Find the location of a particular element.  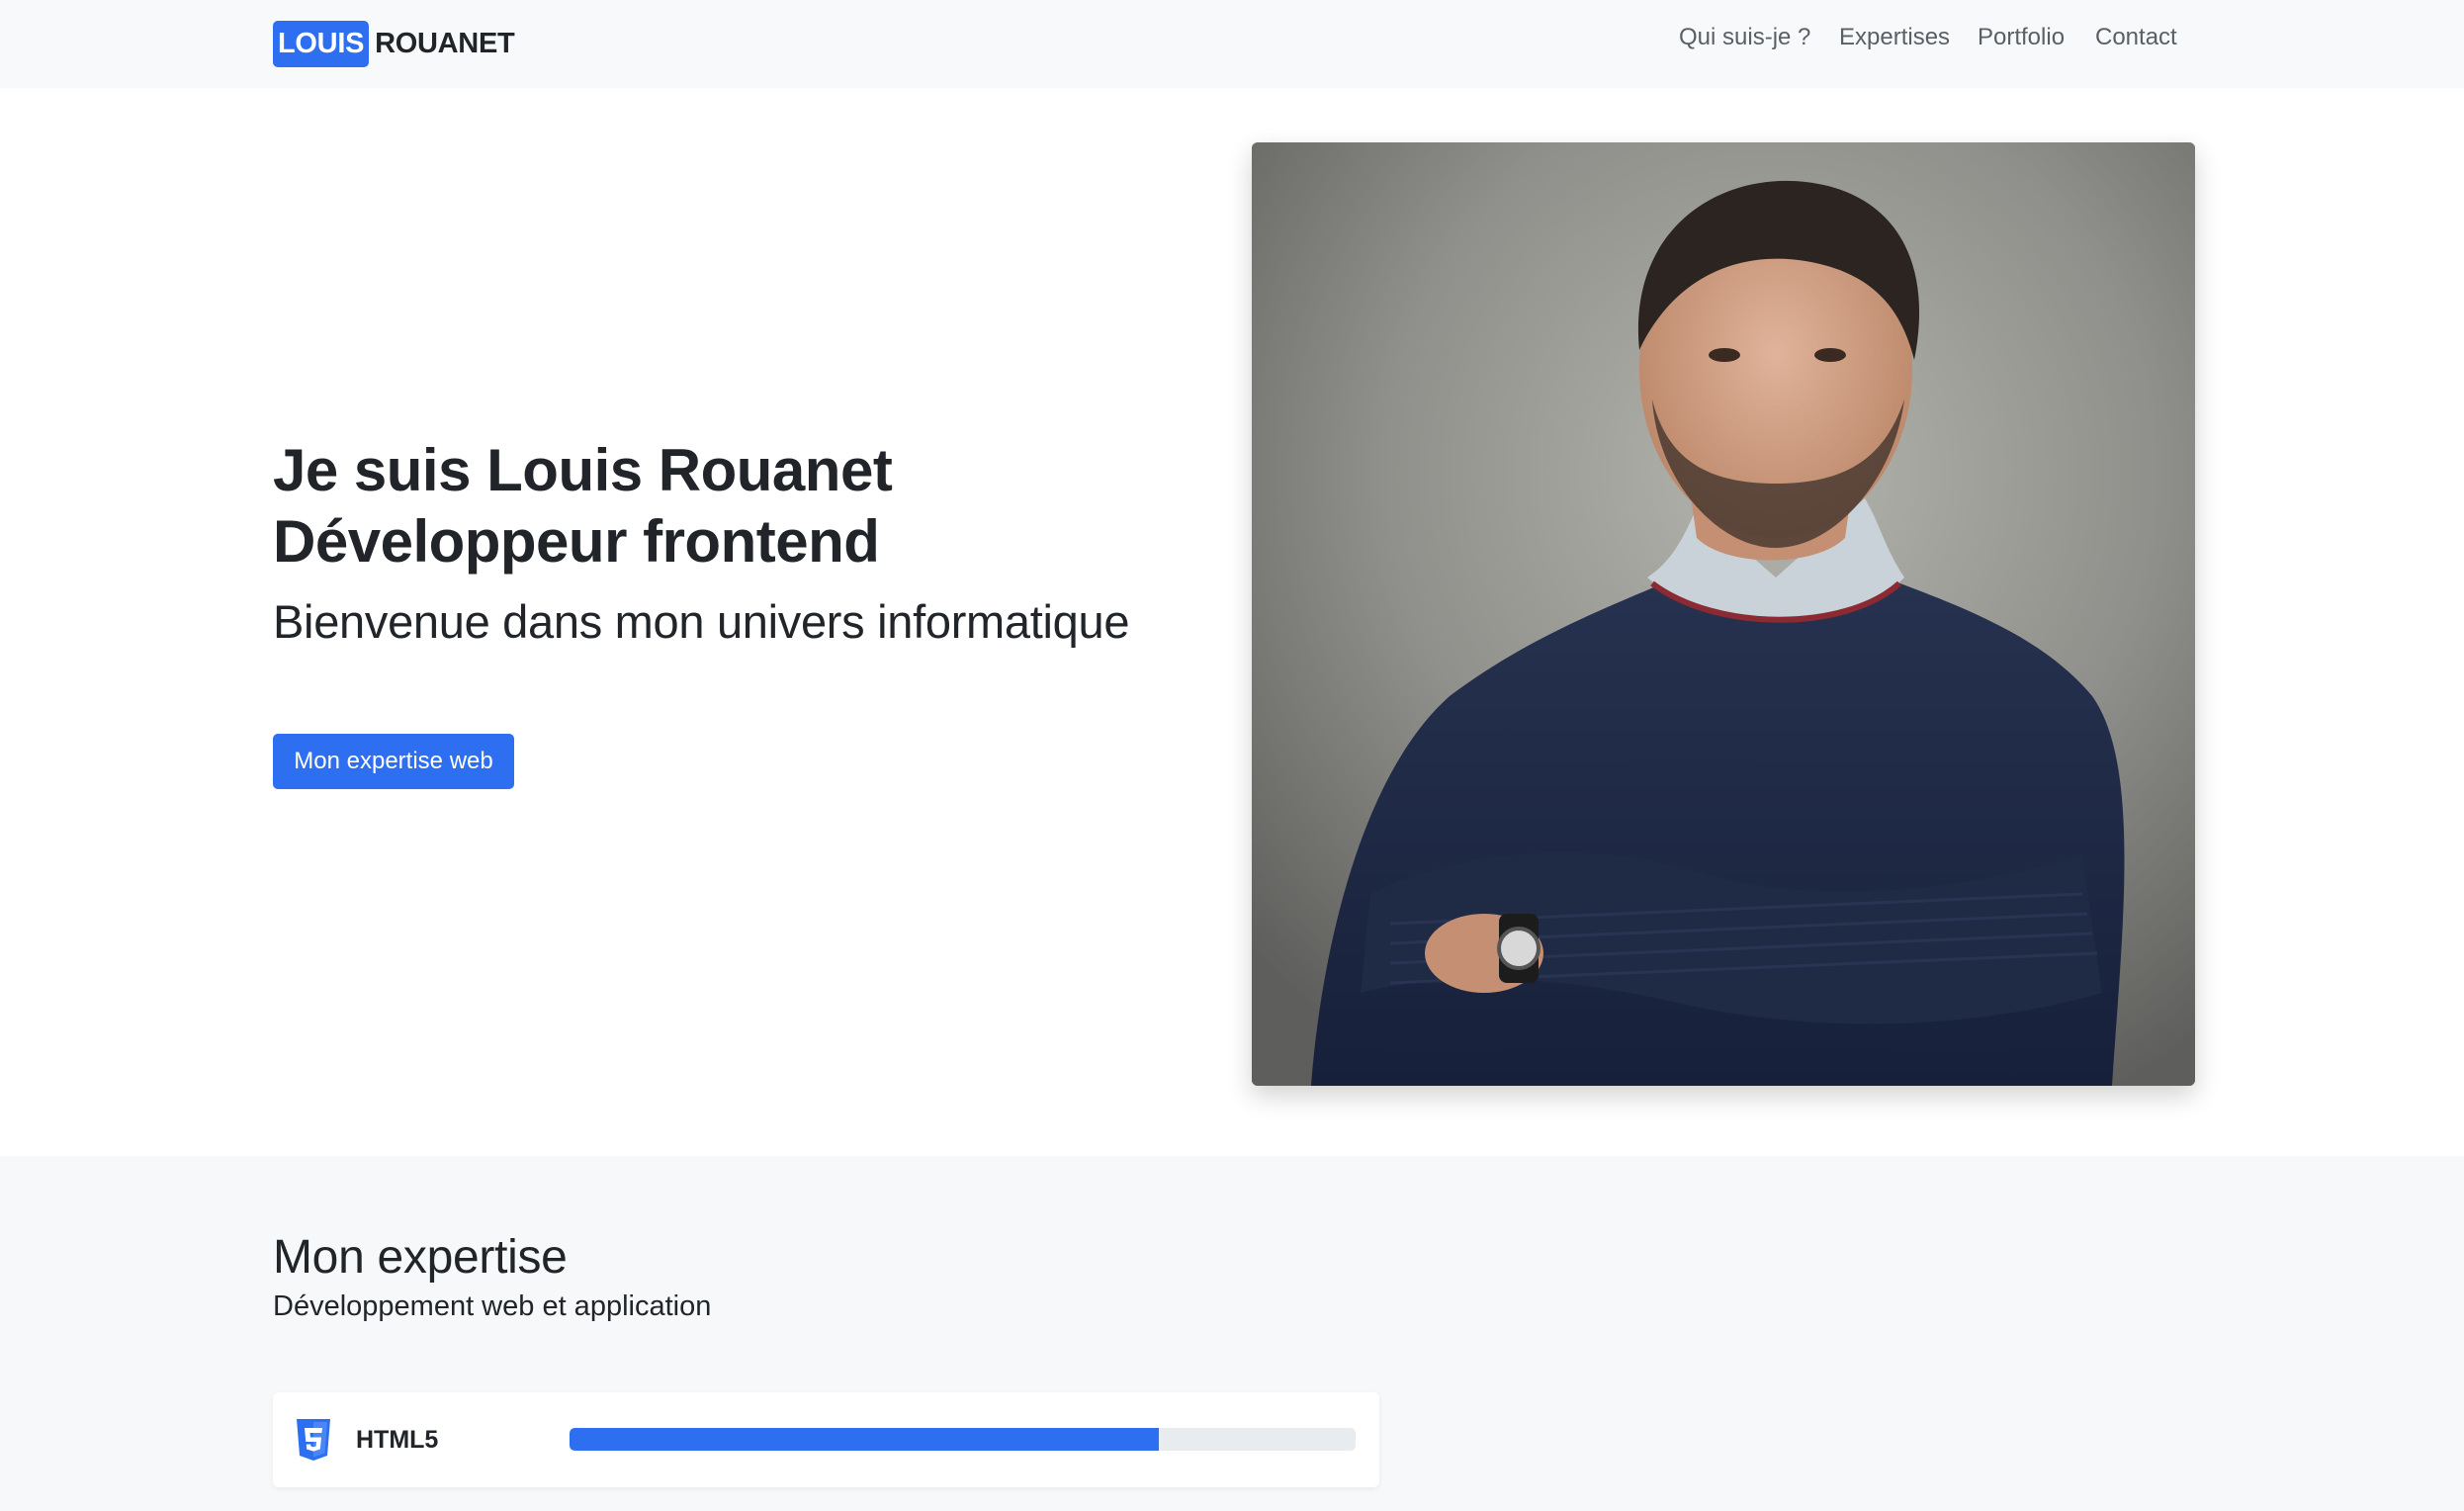

nav-link-contact: Contact is located at coordinates (2136, 37).